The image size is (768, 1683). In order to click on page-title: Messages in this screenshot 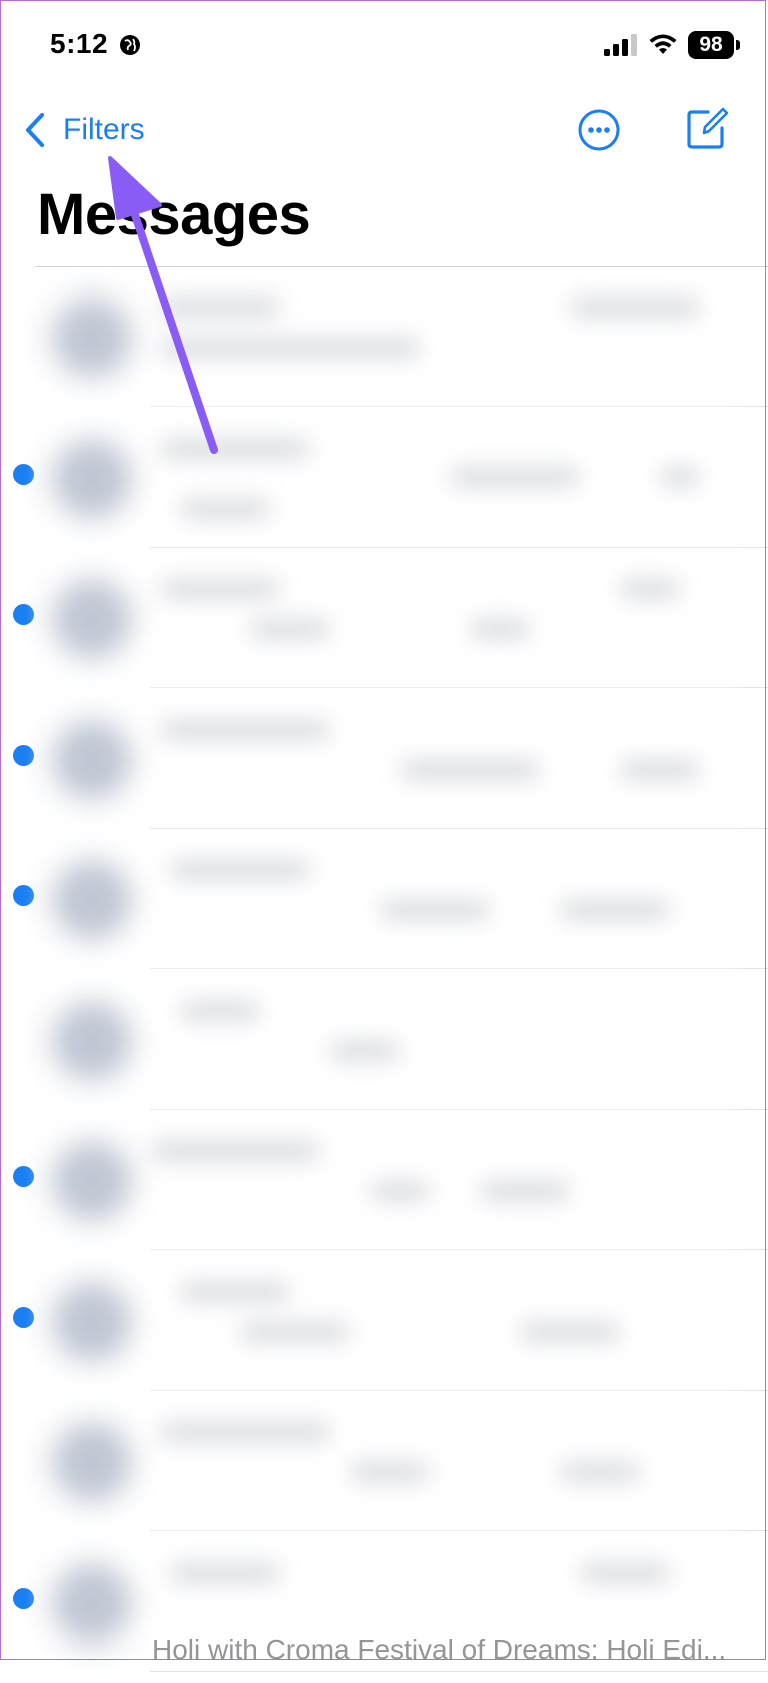, I will do `click(174, 214)`.